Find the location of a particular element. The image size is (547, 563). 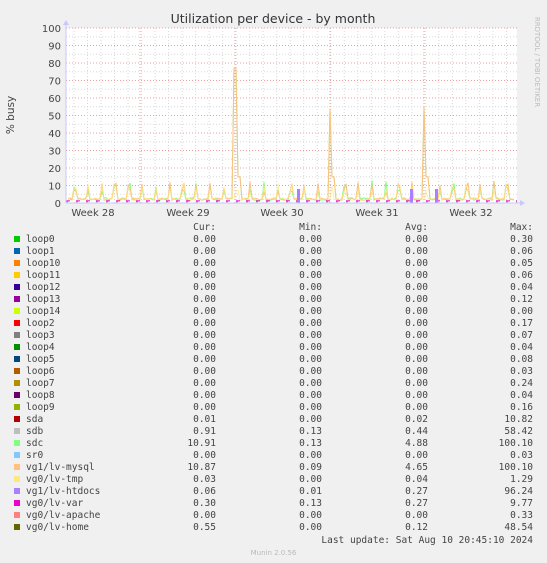

y-tick-label: 0 is located at coordinates (58, 204).